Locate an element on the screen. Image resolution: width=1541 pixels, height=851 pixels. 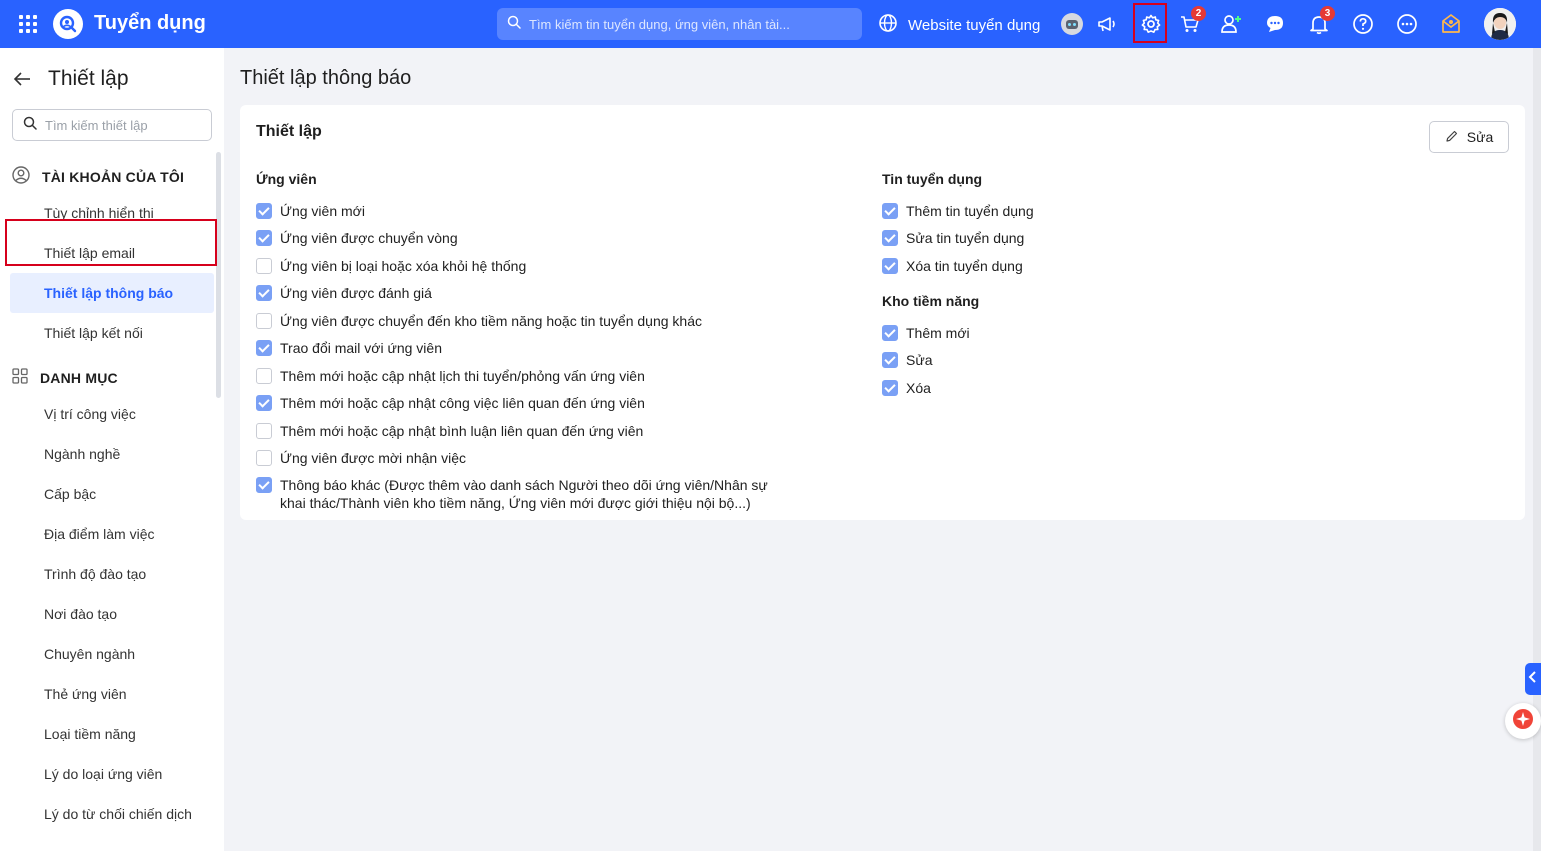
option-label: Ứng viên được chuyển vòng is located at coordinates (369, 238).